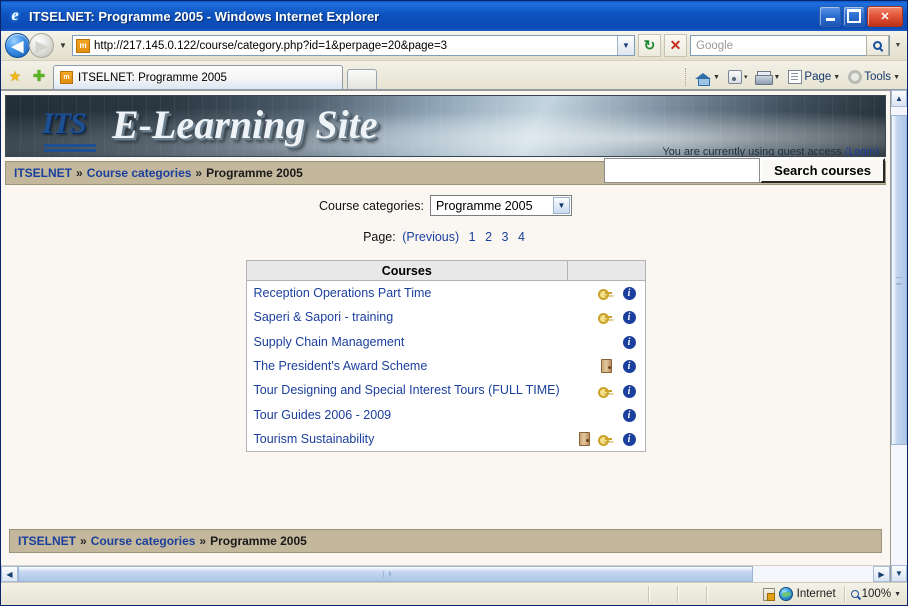 The width and height of the screenshot is (908, 606). What do you see at coordinates (799, 594) in the screenshot?
I see `security-zone-indicator: Internet` at bounding box center [799, 594].